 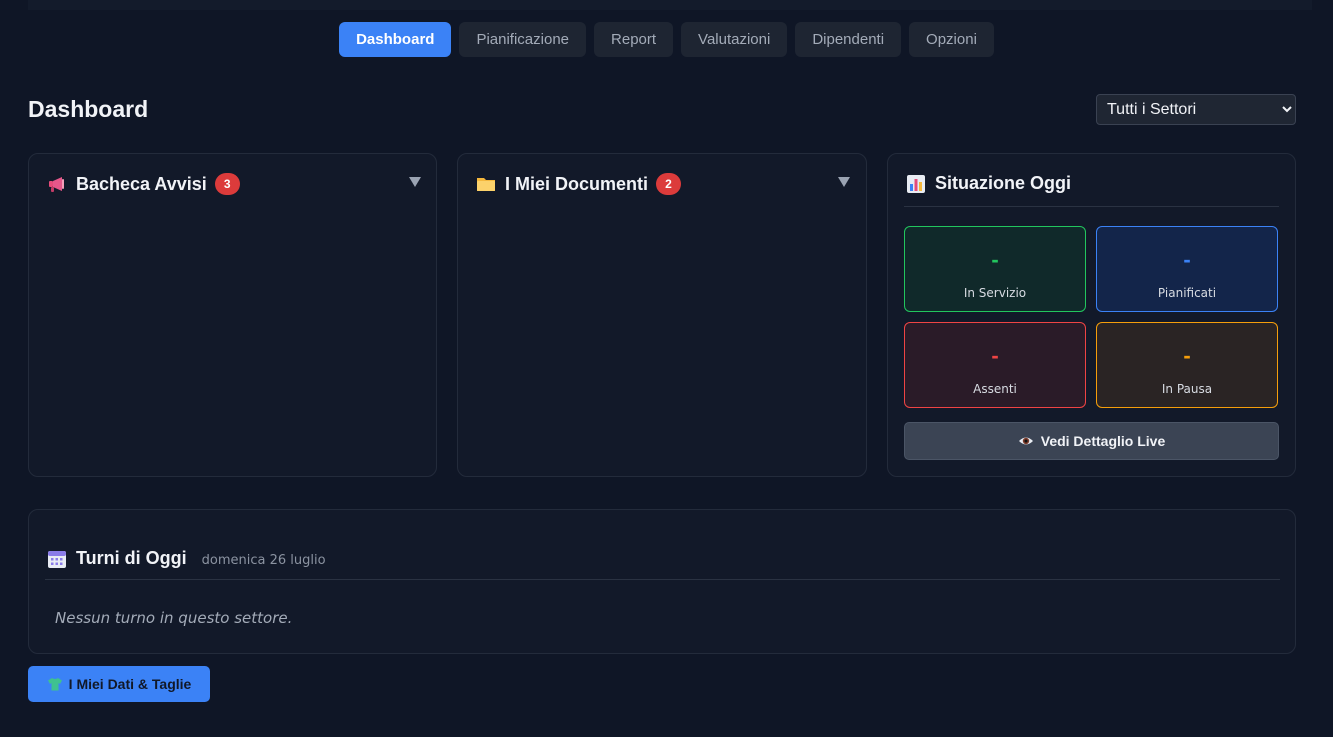 I want to click on shifts-date: domenica 26 luglio, so click(x=263, y=560).